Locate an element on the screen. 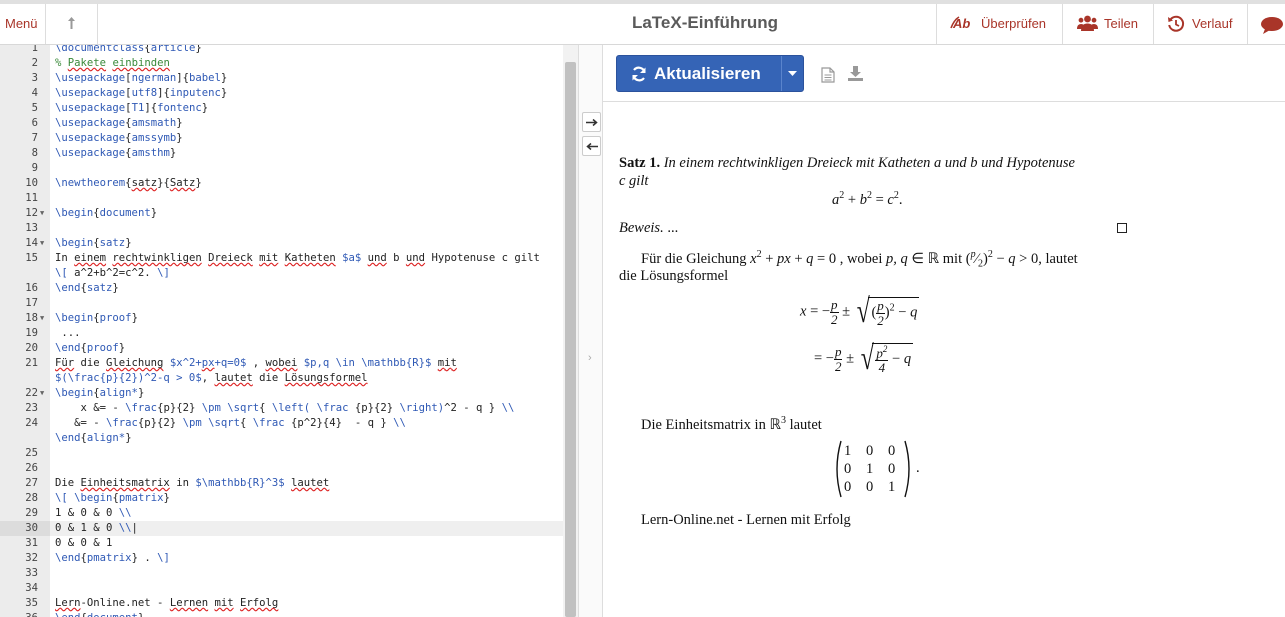  recompile-button-group: Aktualisieren is located at coordinates (710, 73).